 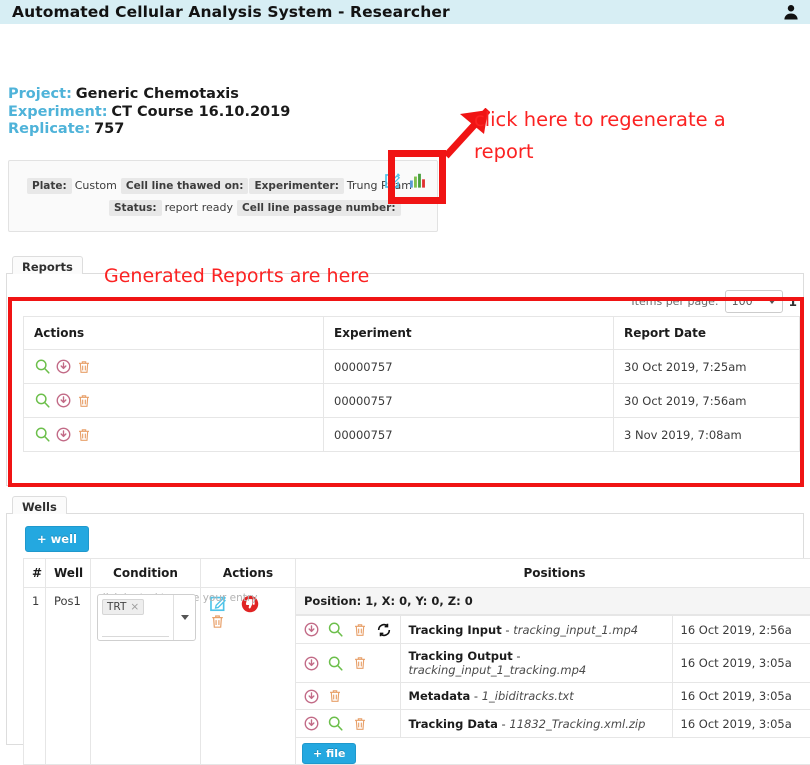 I want to click on table-row: 0000075730 Oct 2019, 7:56am, so click(x=412, y=401).